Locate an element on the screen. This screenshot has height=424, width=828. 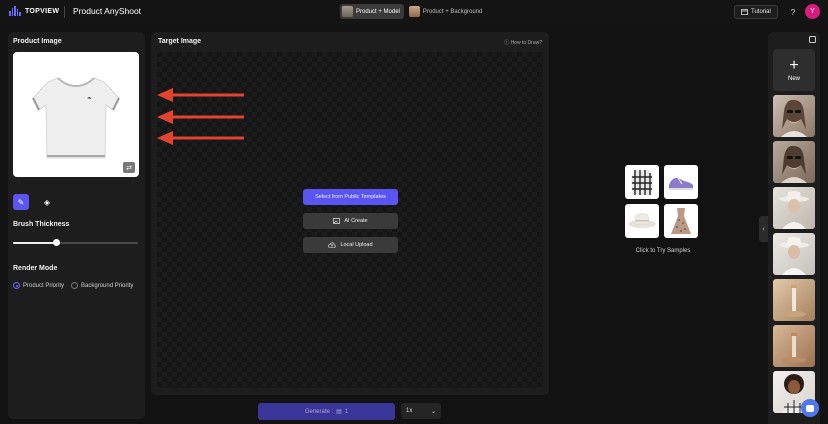
brush-thickness-label: Brush Thickness is located at coordinates (41, 224).